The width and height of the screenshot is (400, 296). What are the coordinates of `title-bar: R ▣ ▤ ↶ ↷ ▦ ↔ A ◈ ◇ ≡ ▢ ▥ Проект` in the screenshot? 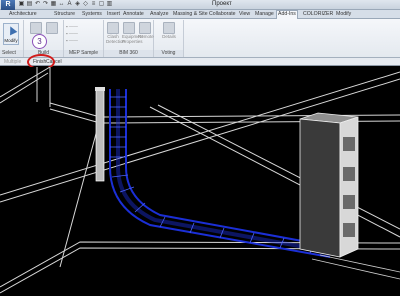 It's located at (200, 5).